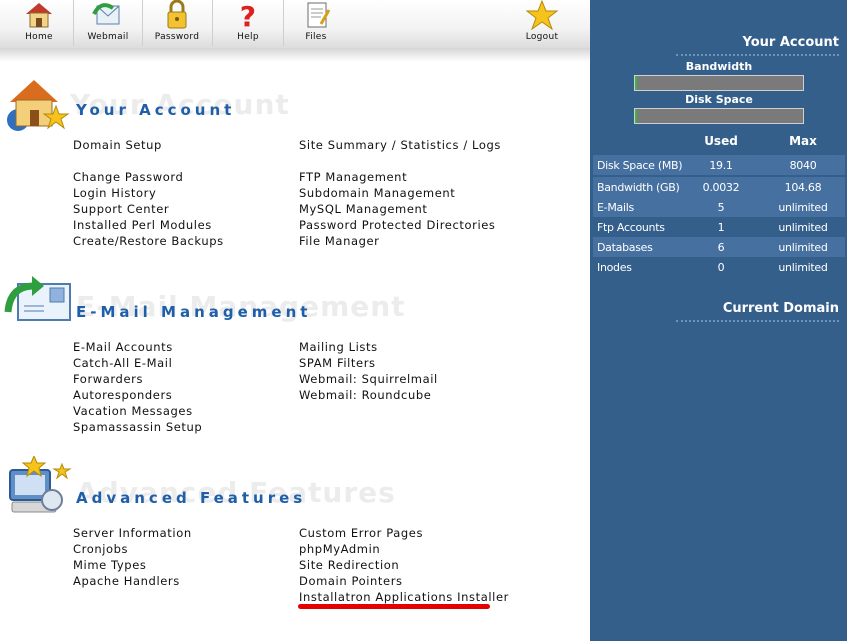  I want to click on toolbar-home-button: Home, so click(39, 24).